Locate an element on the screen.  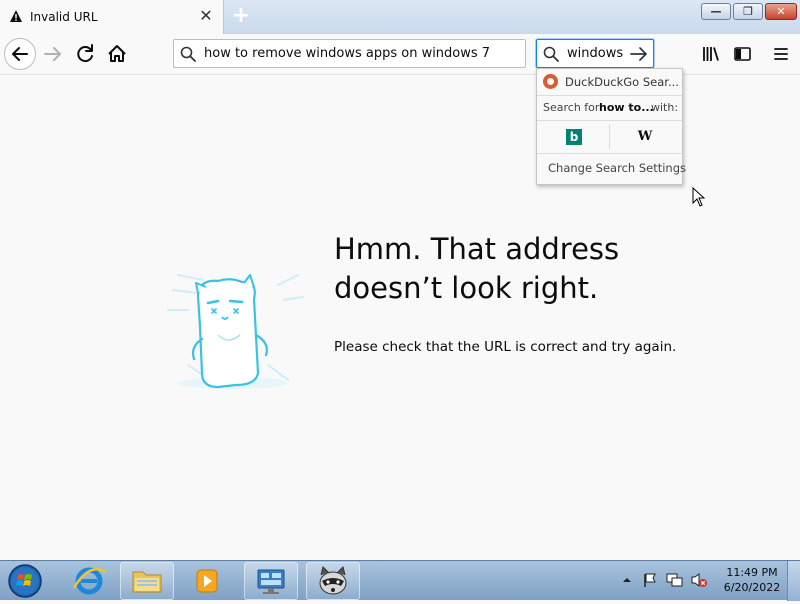
search-bar is located at coordinates (595, 53).